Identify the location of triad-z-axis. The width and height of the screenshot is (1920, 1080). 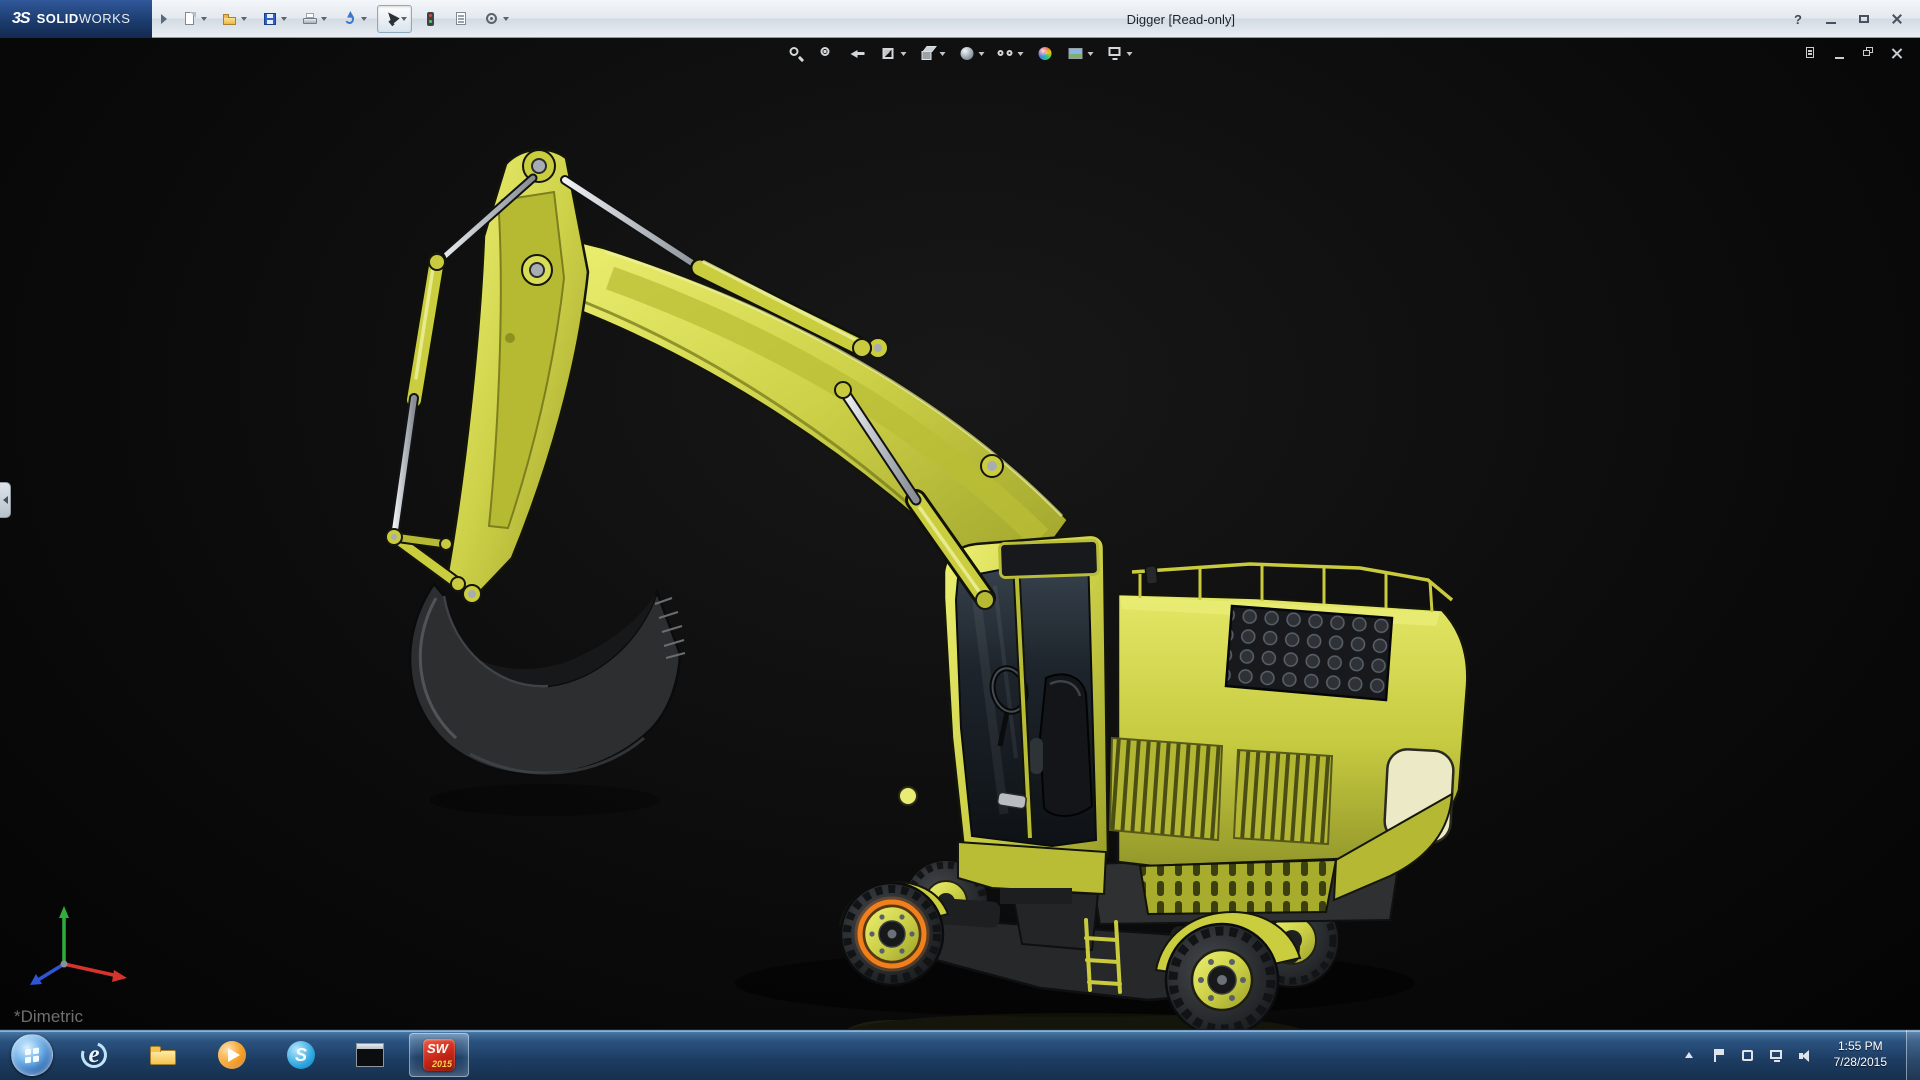
(51, 972).